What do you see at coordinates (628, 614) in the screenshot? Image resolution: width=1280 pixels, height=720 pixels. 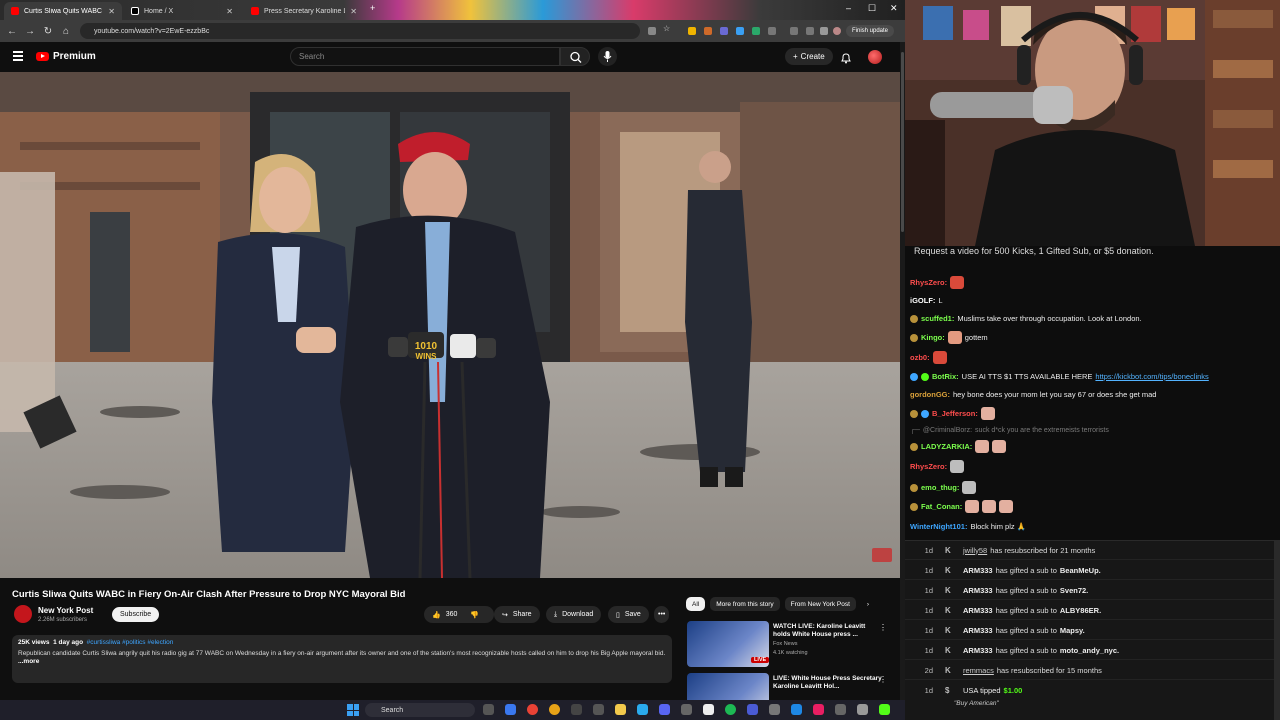 I see `save-button: ▯ Save` at bounding box center [628, 614].